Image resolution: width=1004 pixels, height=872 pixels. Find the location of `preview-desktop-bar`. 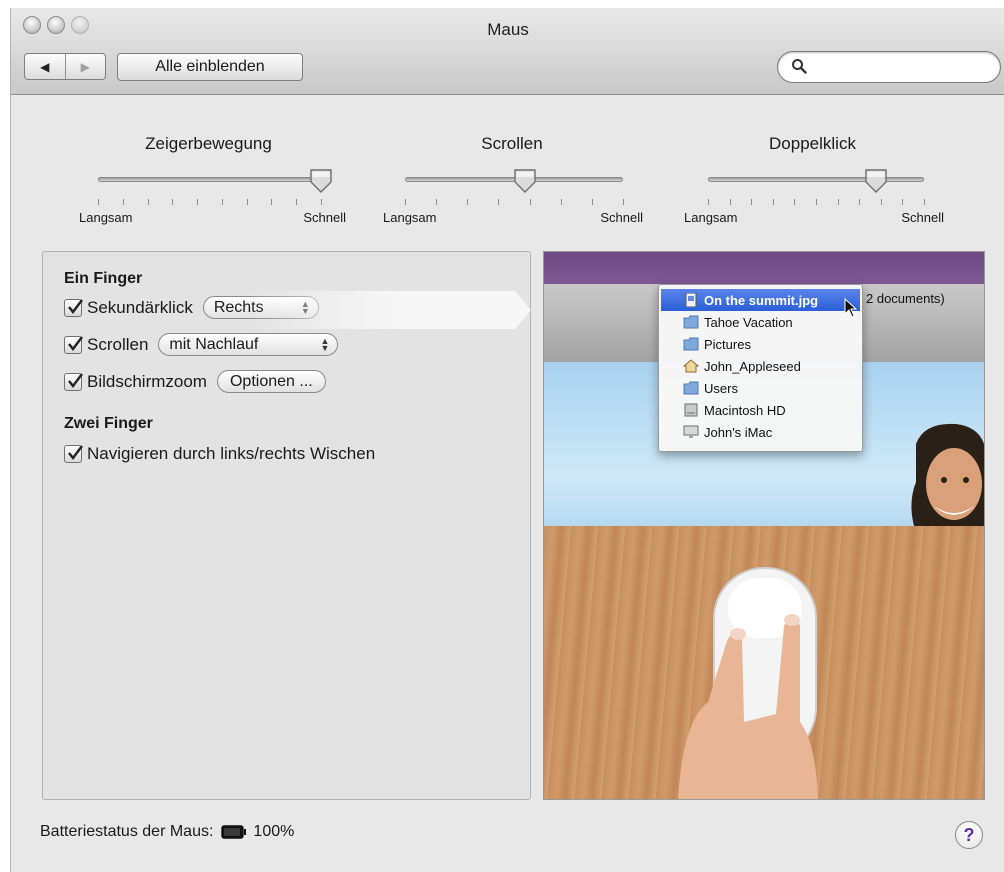

preview-desktop-bar is located at coordinates (764, 268).